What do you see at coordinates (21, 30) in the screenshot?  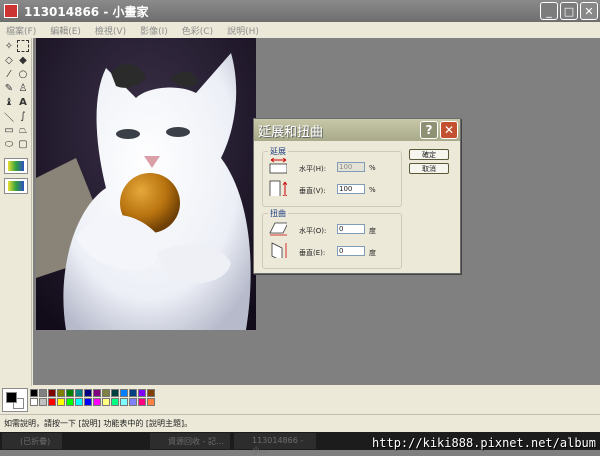 I see `menu-file: 檔案(F)` at bounding box center [21, 30].